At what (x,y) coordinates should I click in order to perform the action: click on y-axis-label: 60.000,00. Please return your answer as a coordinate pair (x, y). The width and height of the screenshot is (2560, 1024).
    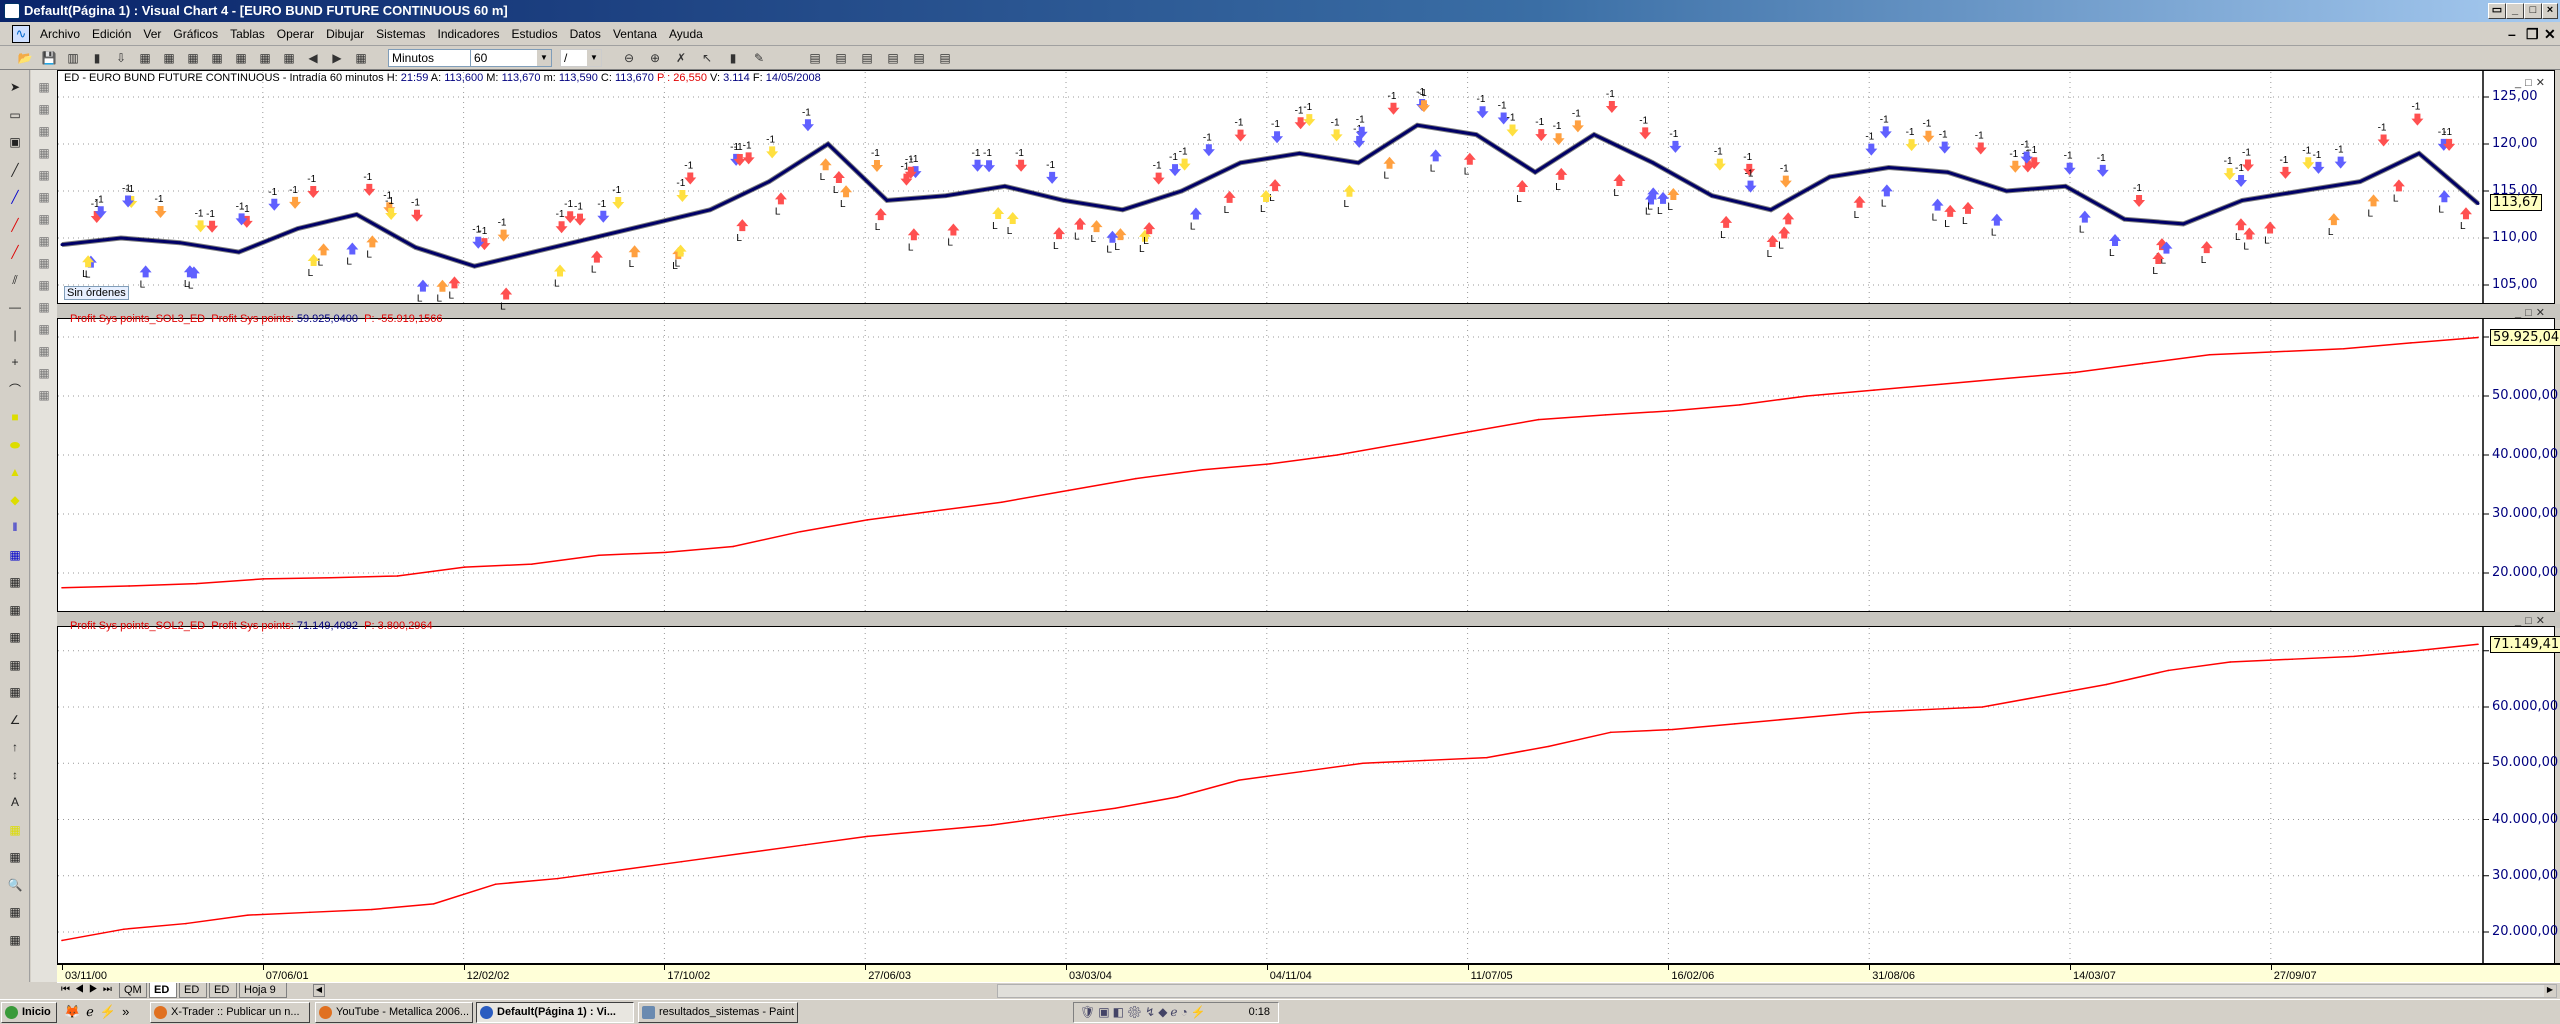
    Looking at the image, I should click on (2525, 706).